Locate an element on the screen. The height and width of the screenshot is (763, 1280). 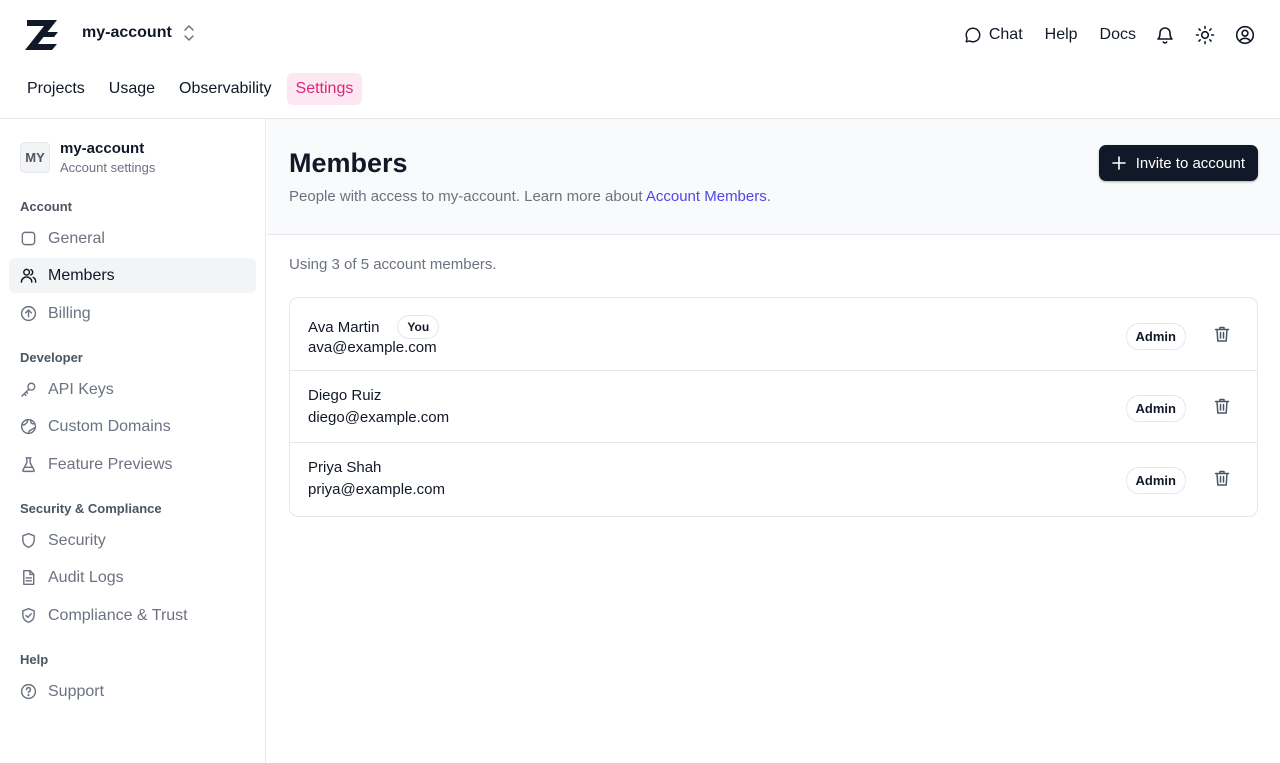
account-avatar: MY is located at coordinates (35, 157).